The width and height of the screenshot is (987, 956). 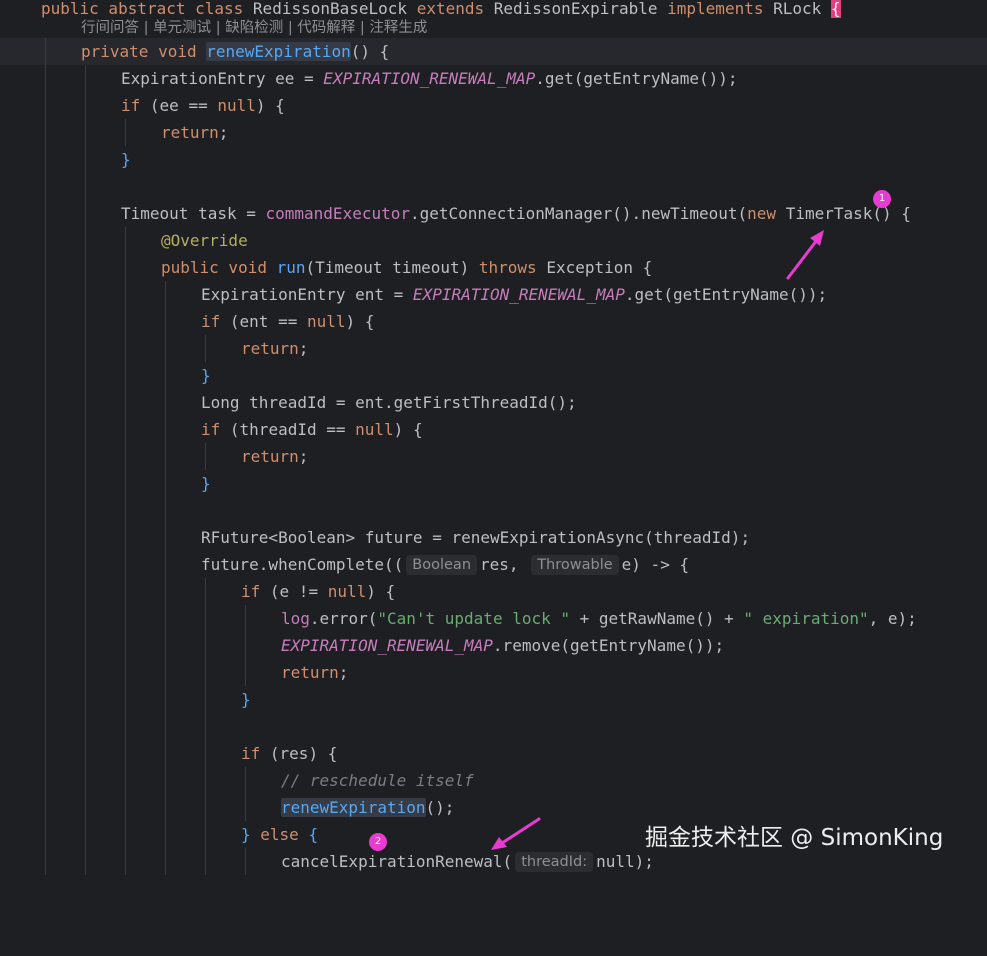 What do you see at coordinates (493, 429) in the screenshot?
I see `code-line: if (threadId == null) {` at bounding box center [493, 429].